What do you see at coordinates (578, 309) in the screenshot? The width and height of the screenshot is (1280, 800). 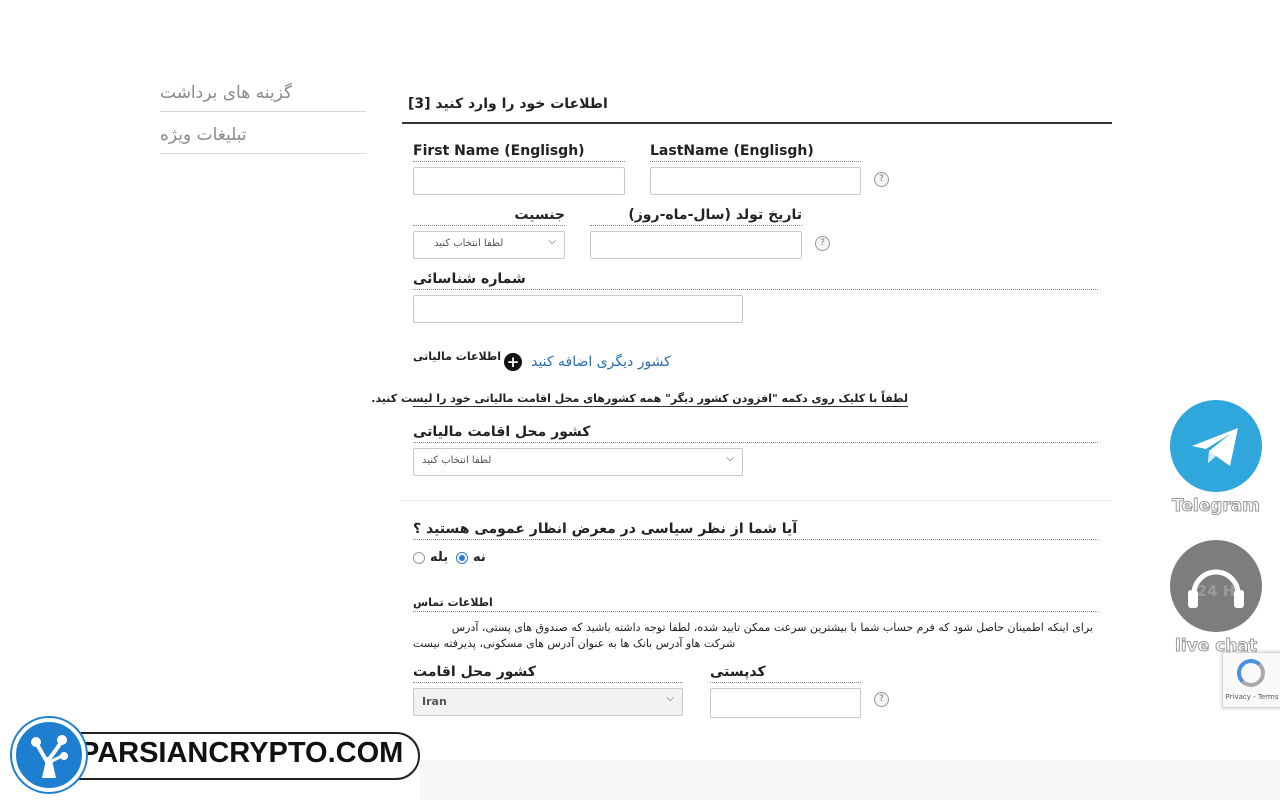 I see `id-number-field` at bounding box center [578, 309].